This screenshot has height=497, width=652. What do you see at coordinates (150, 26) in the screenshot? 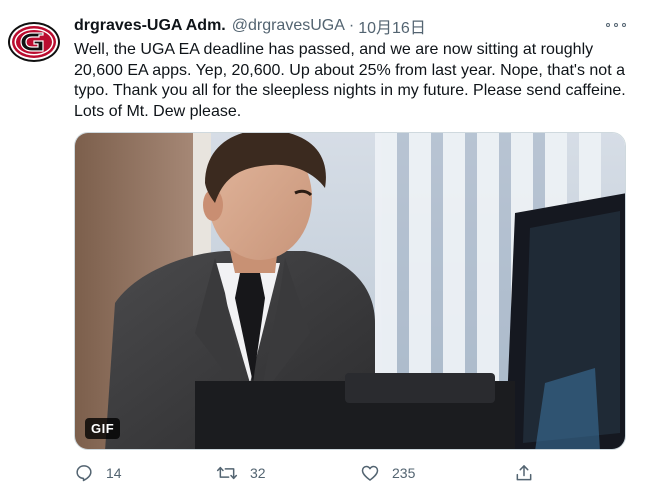
I see `display-name: drgraves-UGA Adm.` at bounding box center [150, 26].